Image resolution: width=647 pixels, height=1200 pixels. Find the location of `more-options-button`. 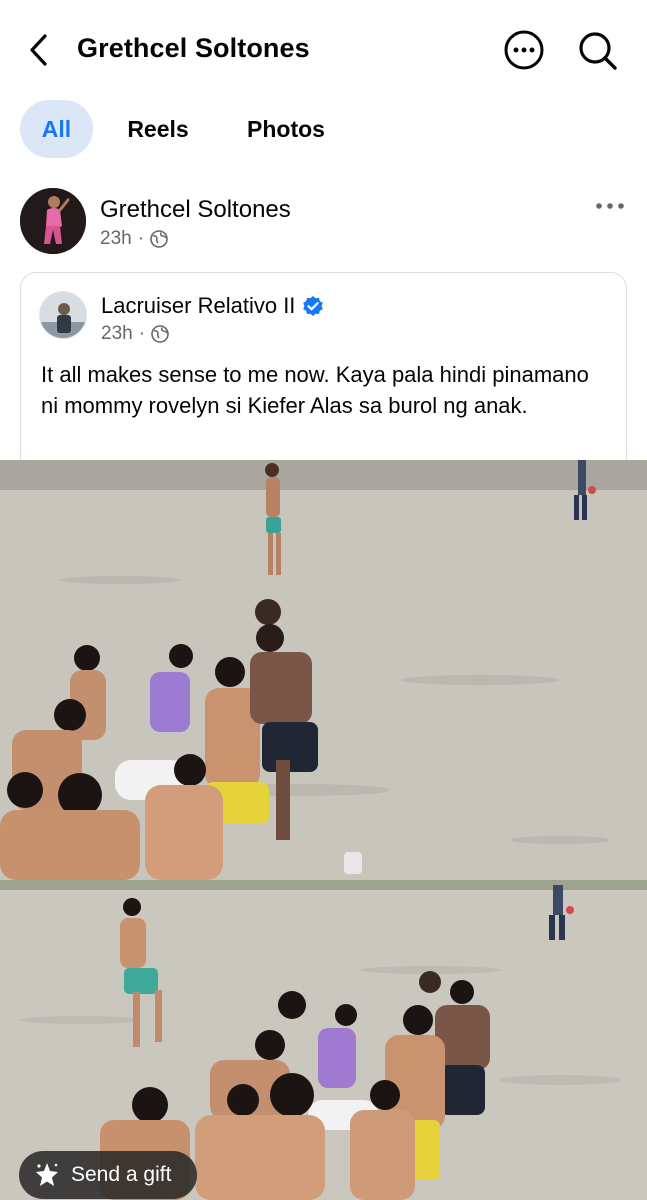

more-options-button is located at coordinates (524, 50).